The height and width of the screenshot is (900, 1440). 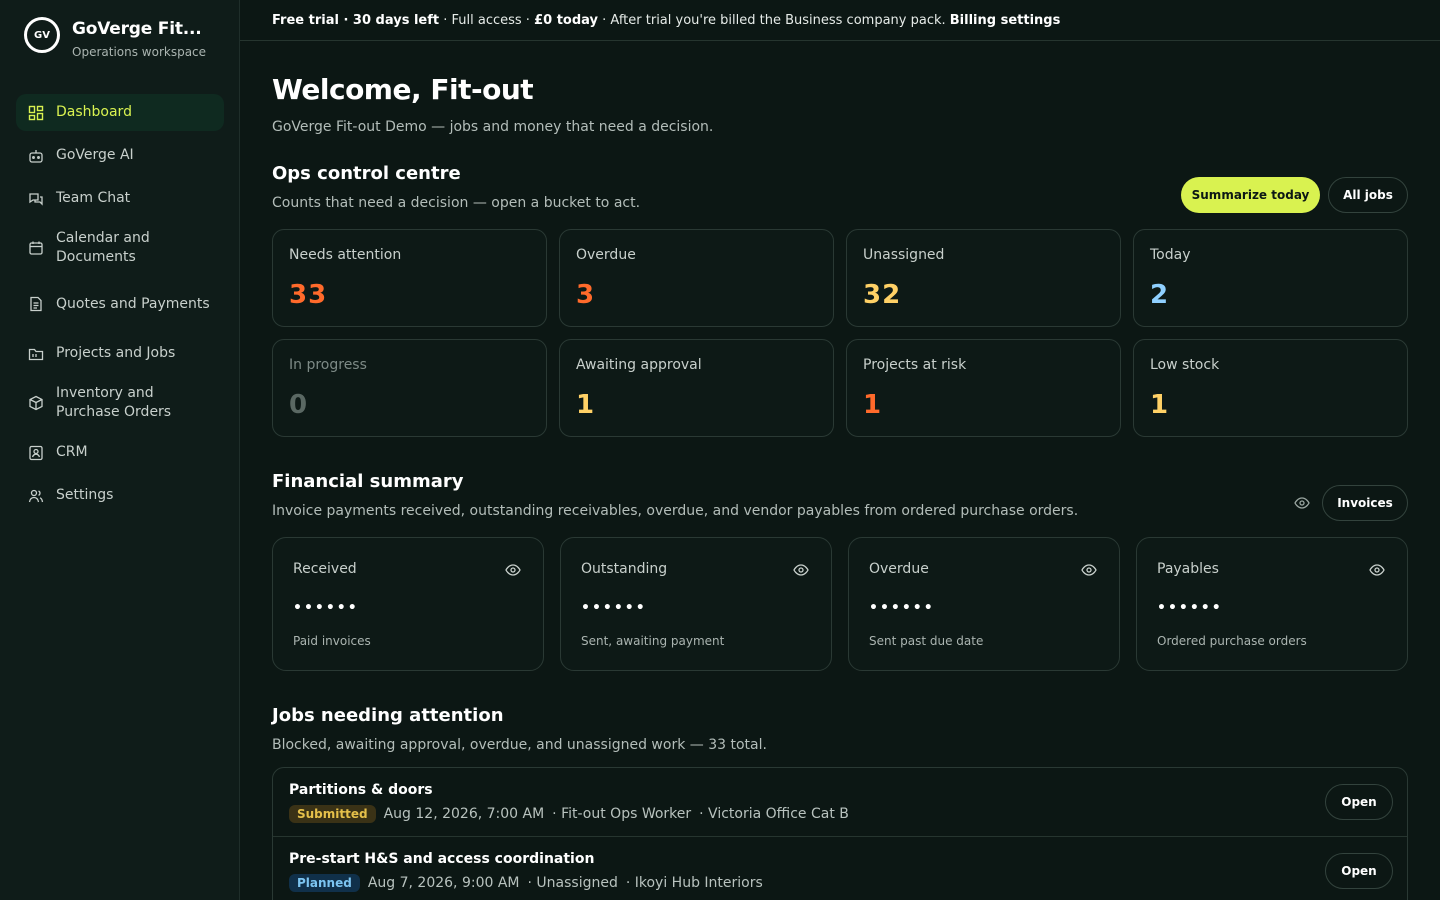 I want to click on calendar-icon, so click(x=36, y=248).